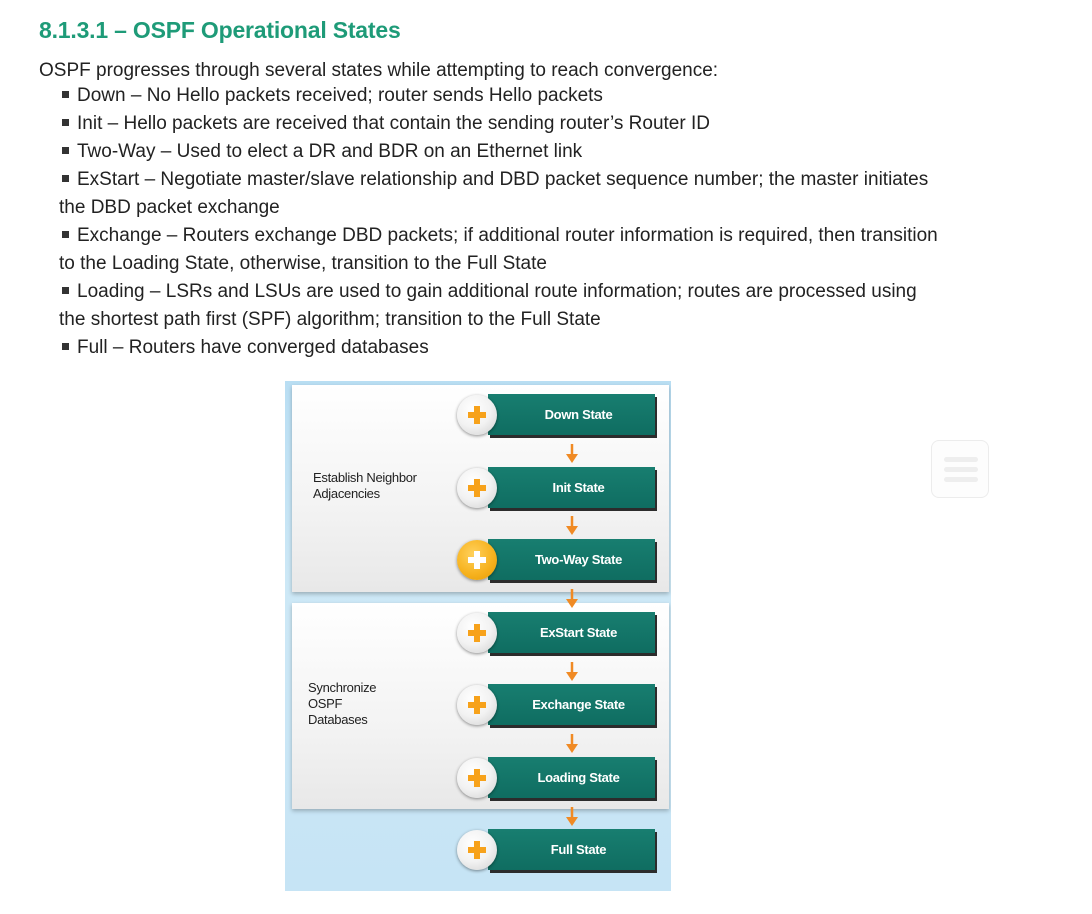  Describe the element at coordinates (571, 704) in the screenshot. I see `state-label: Exchange State` at that location.